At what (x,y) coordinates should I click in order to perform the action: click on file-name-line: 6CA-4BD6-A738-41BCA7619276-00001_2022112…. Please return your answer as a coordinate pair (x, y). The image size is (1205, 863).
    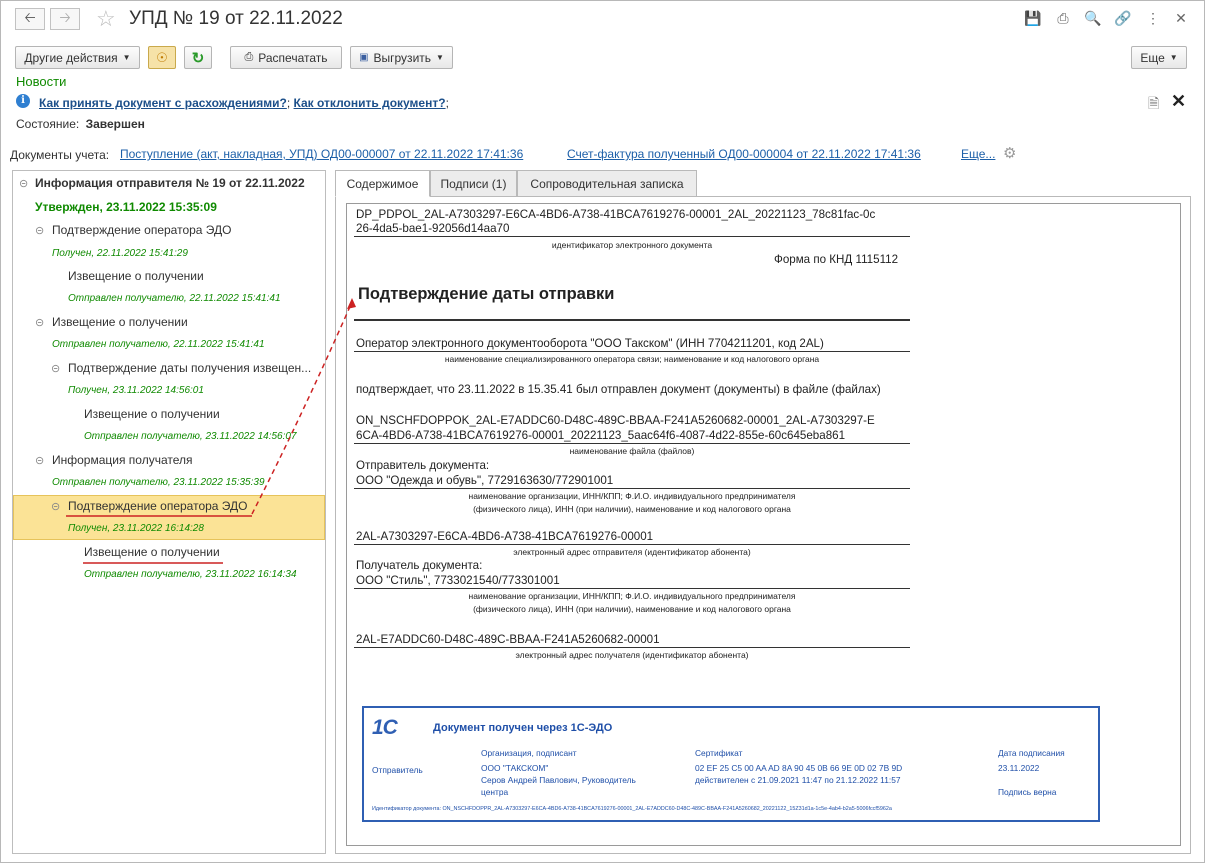
    Looking at the image, I should click on (601, 435).